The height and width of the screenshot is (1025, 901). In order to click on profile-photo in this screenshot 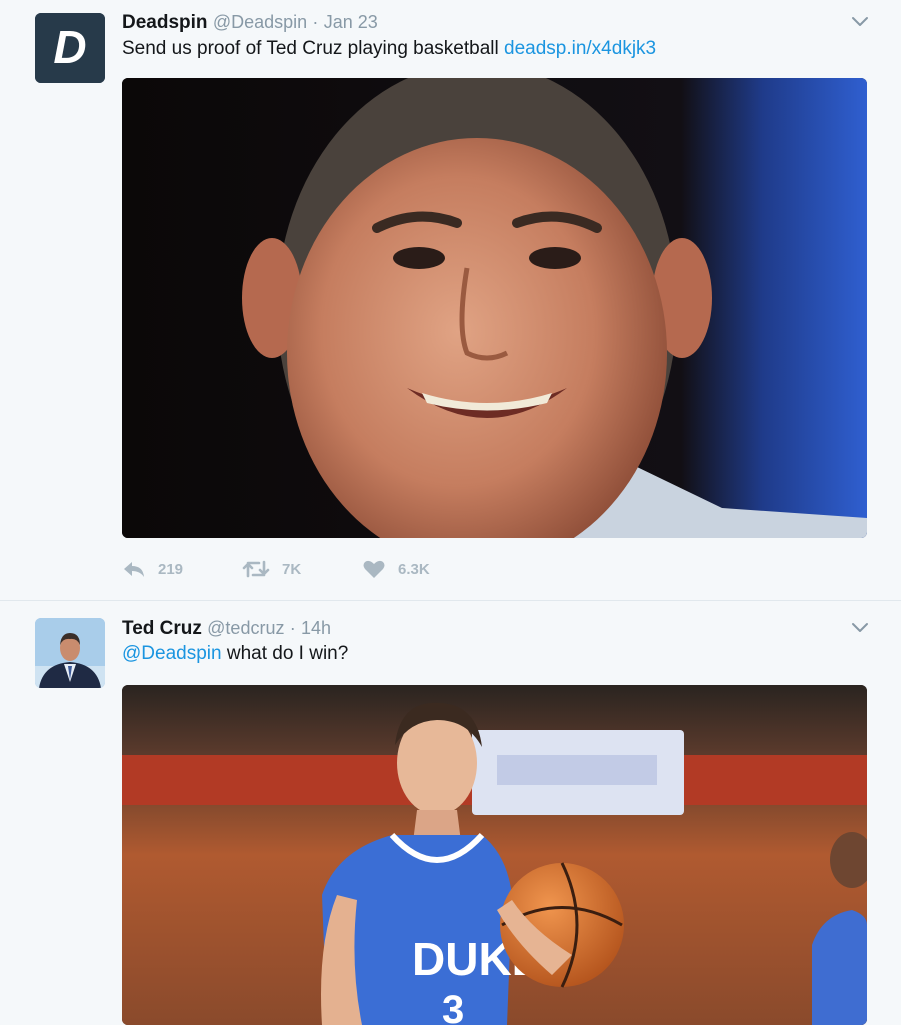, I will do `click(70, 653)`.